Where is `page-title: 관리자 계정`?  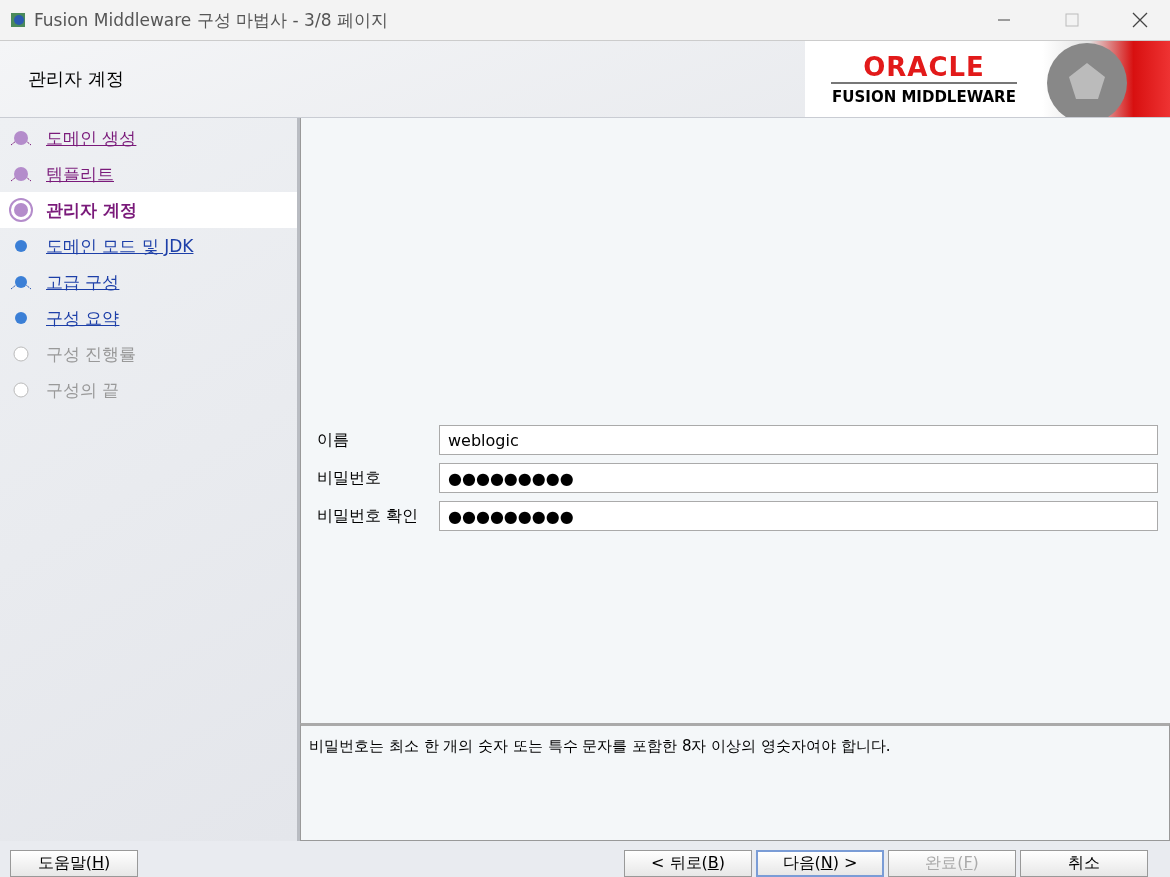
page-title: 관리자 계정 is located at coordinates (76, 79).